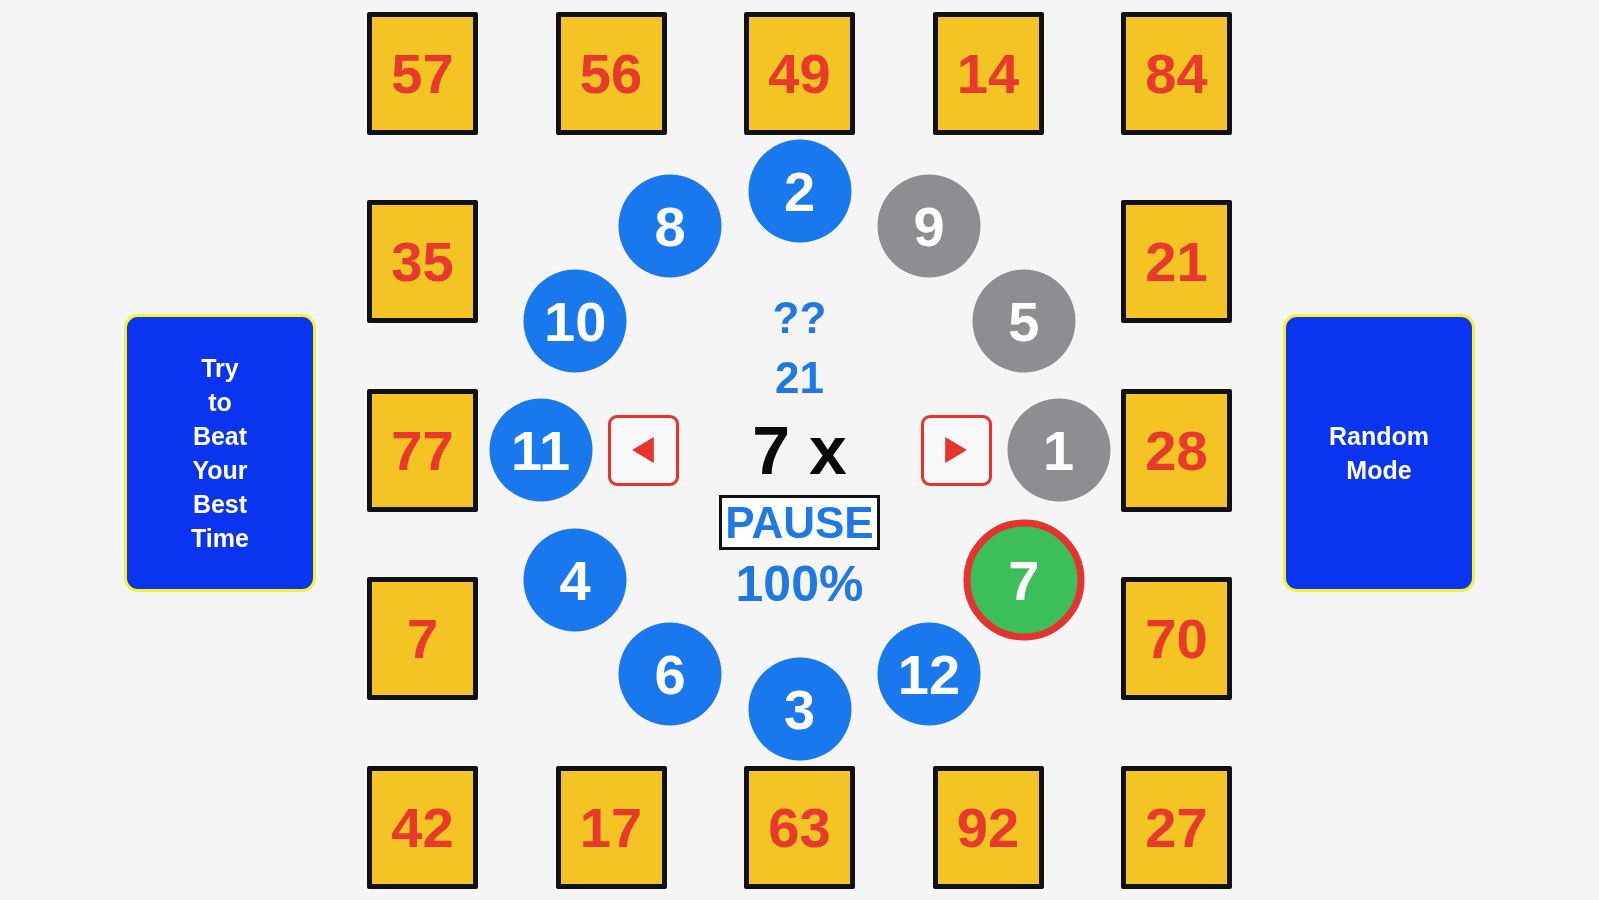 Image resolution: width=1599 pixels, height=900 pixels. I want to click on previous-button, so click(643, 450).